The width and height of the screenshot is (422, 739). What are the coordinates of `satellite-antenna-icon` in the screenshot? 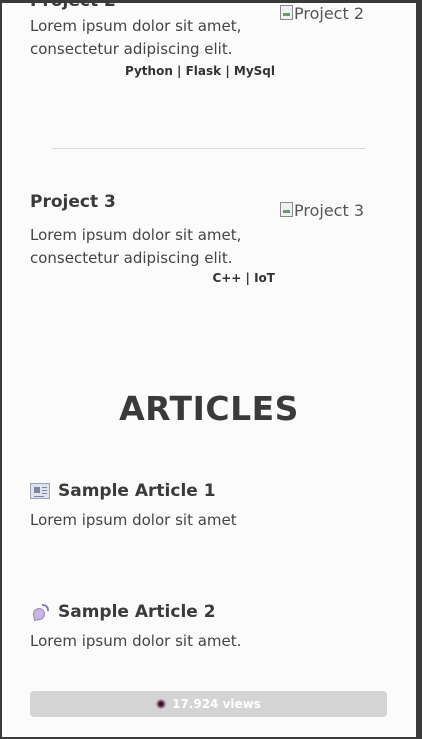 It's located at (40, 612).